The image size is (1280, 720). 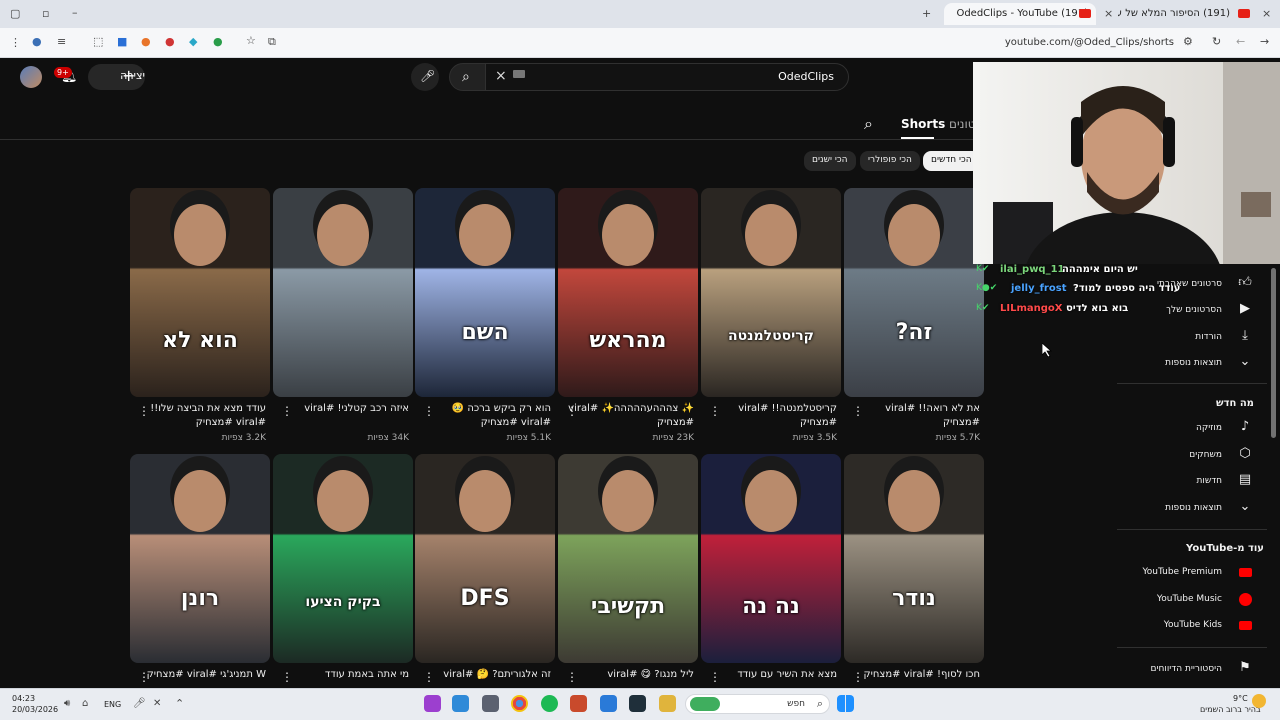 I want to click on short-card: זה?, so click(x=914, y=292).